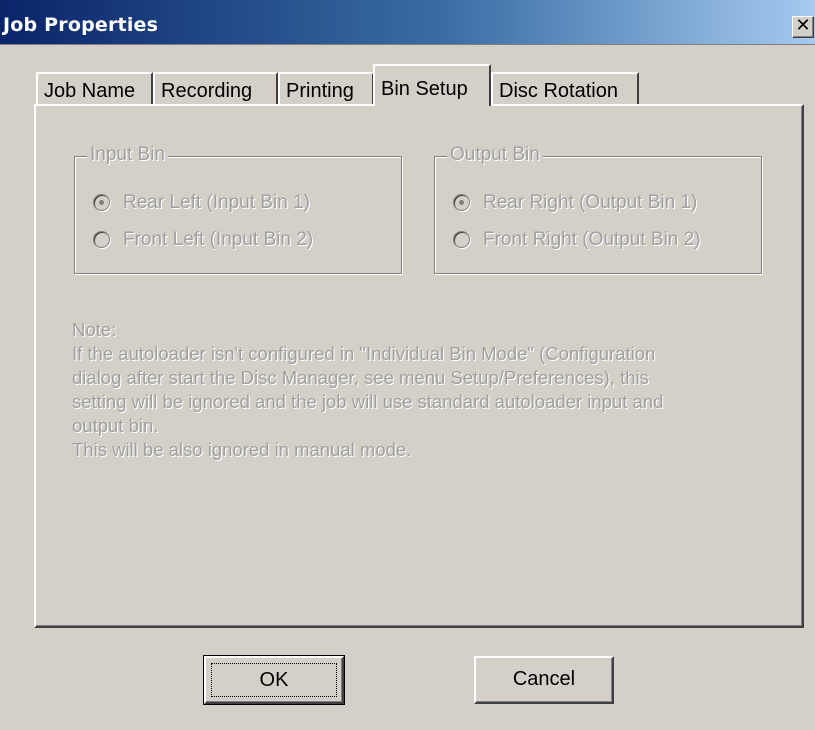 This screenshot has width=815, height=730. I want to click on radio-label: Front Left (Input Bin 2), so click(218, 239).